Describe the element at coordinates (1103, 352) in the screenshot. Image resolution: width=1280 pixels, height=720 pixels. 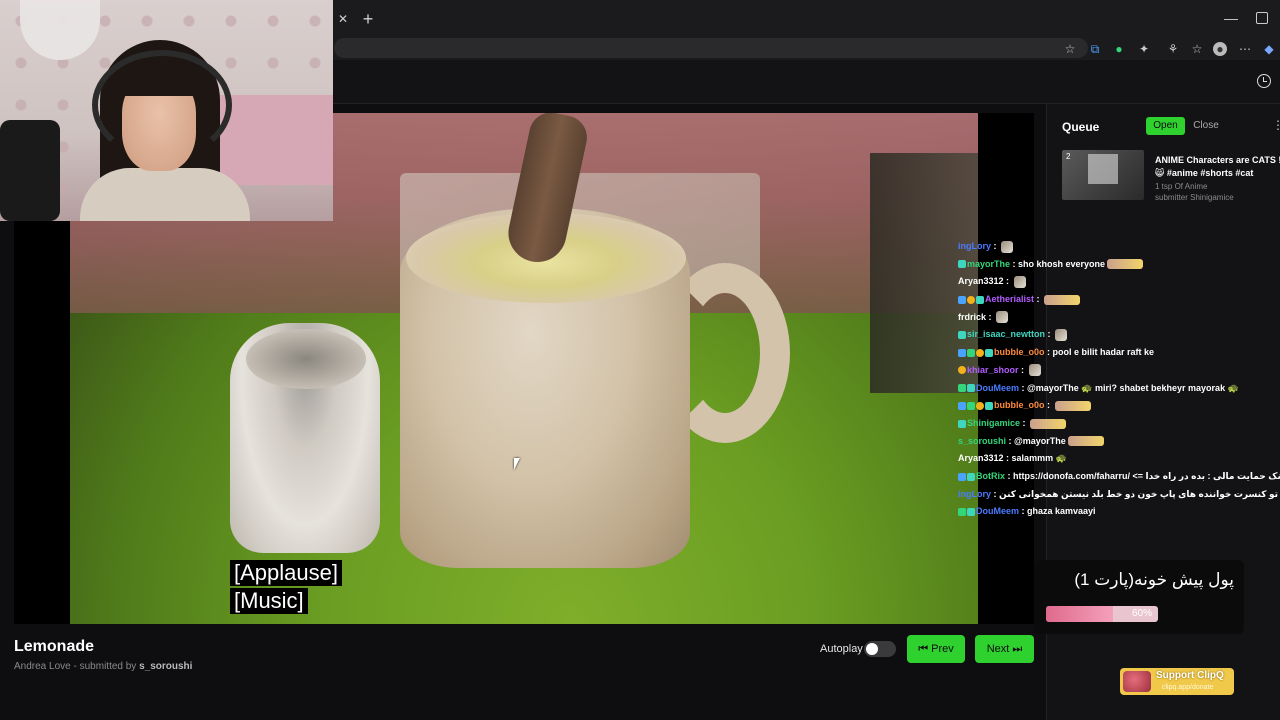
I see `chat-text: pool e bilit hadar raft ke` at that location.